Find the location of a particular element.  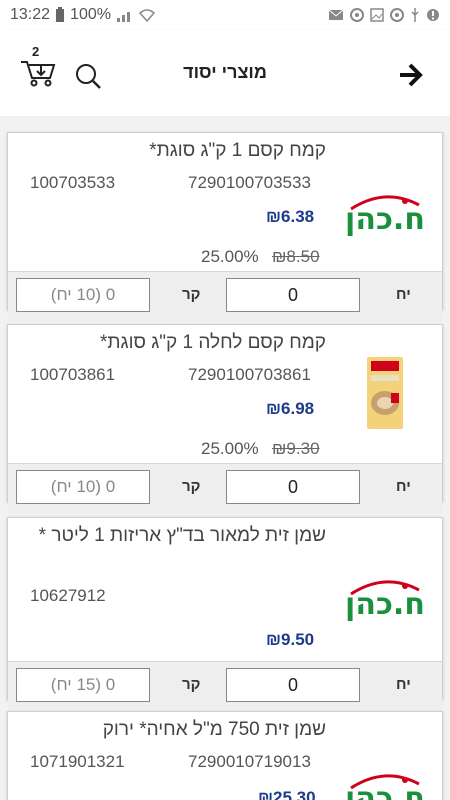

status-battery: 100% is located at coordinates (90, 14).